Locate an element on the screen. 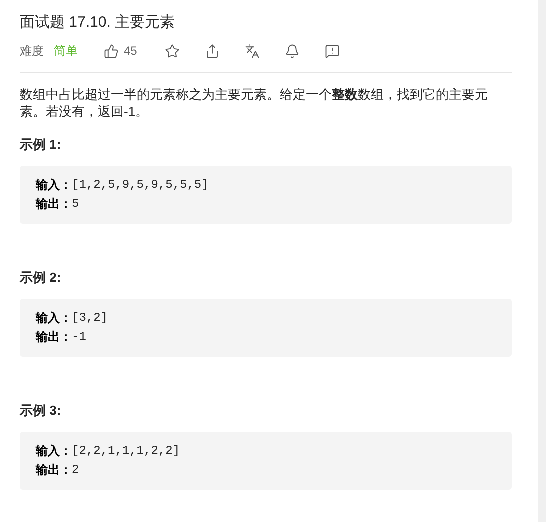  code-value: 2 is located at coordinates (76, 470).